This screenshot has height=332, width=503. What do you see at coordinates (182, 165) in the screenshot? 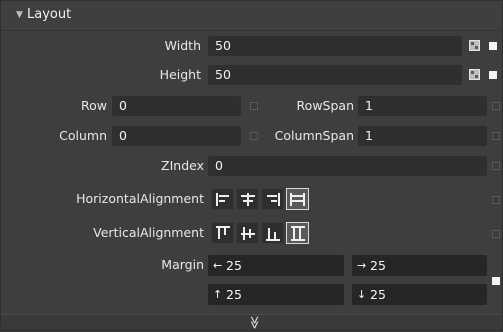
I see `zindex-label: ZIndex` at bounding box center [182, 165].